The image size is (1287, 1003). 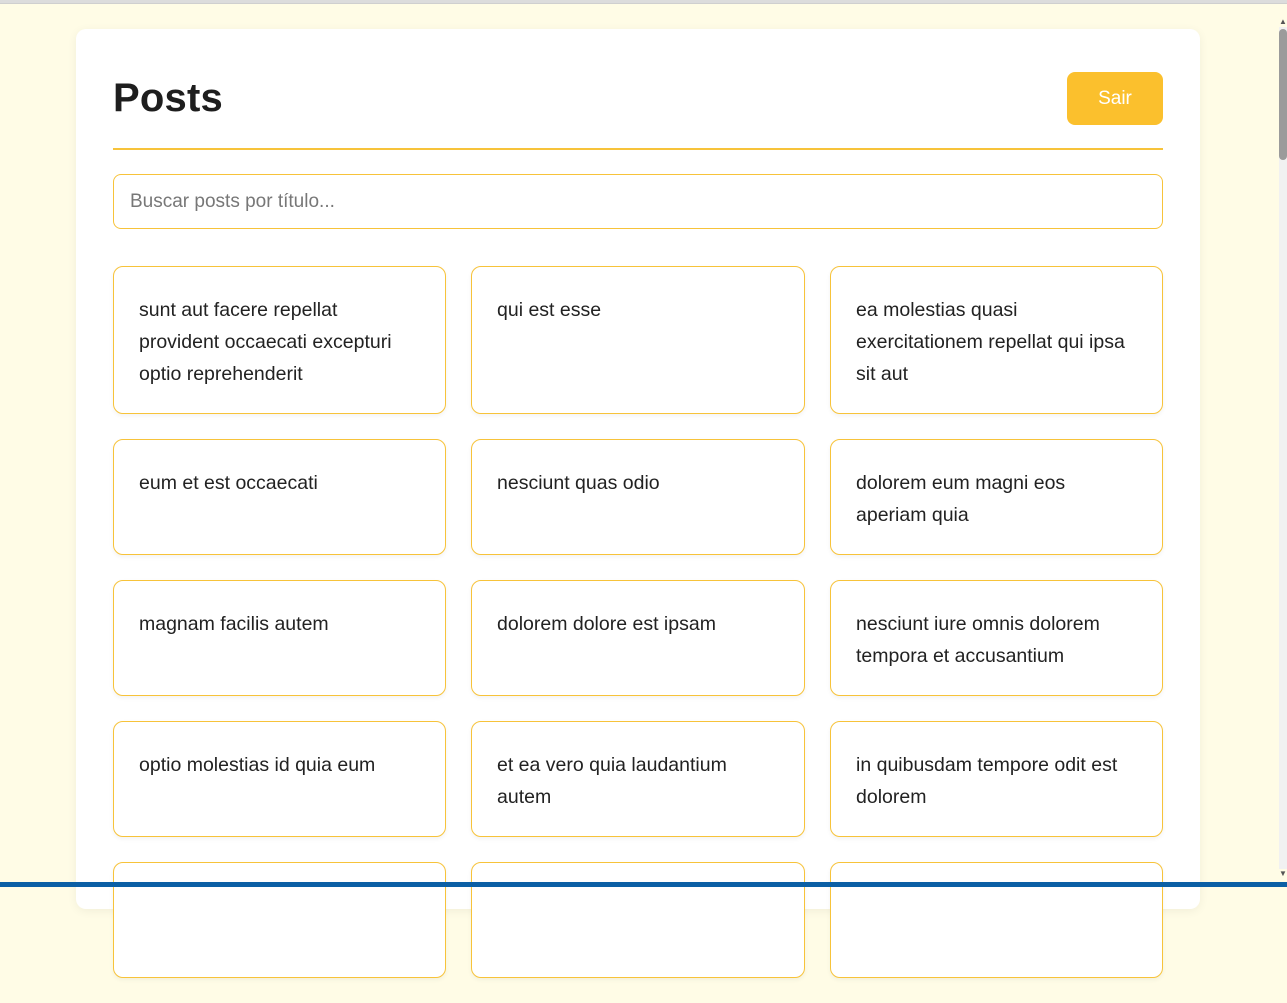 I want to click on page-header: Posts Sair, so click(x=638, y=111).